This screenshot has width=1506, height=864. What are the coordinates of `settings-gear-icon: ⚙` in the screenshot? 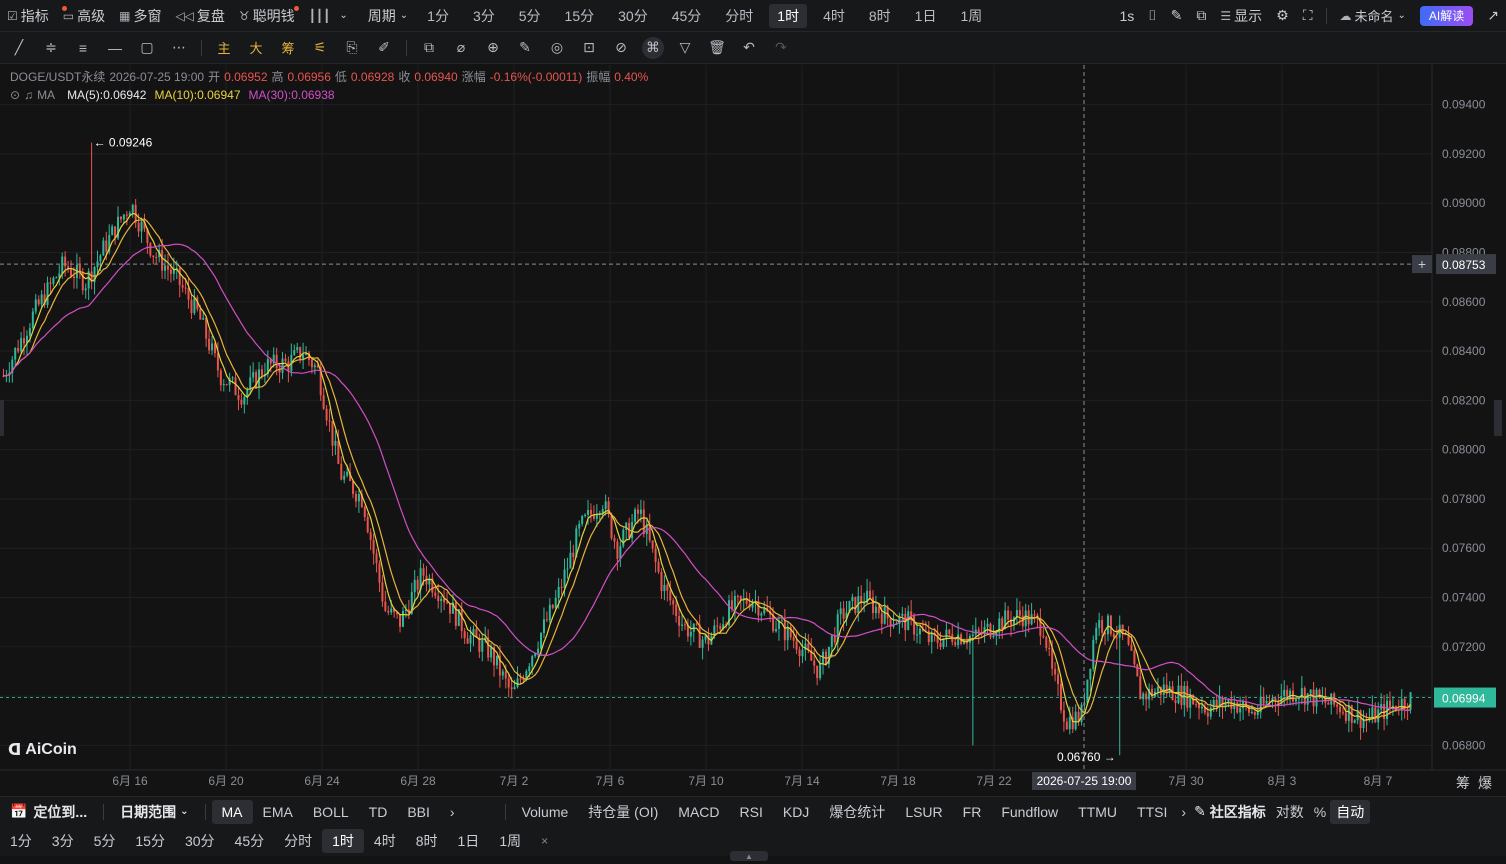 It's located at (1282, 16).